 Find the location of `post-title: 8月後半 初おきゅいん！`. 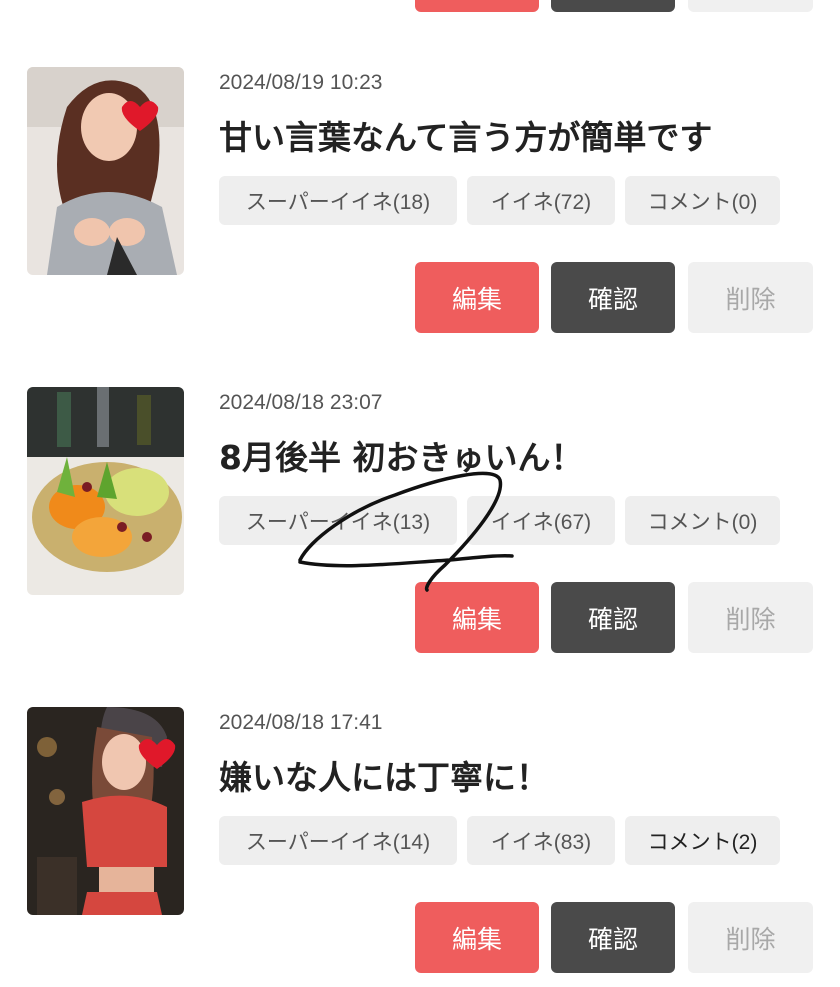

post-title: 8月後半 初おきゅいん！ is located at coordinates (401, 455).